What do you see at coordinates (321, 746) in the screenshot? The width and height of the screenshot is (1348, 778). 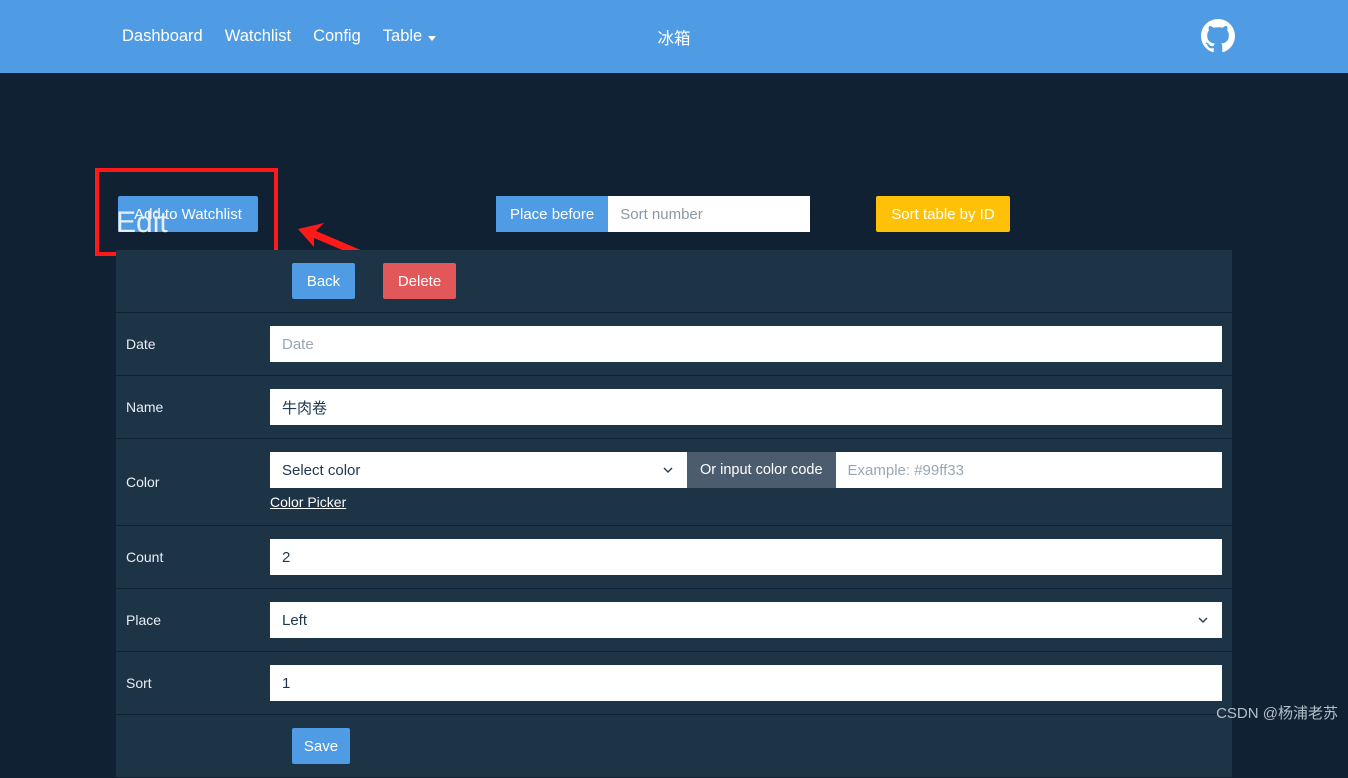 I see `save-button: Save` at bounding box center [321, 746].